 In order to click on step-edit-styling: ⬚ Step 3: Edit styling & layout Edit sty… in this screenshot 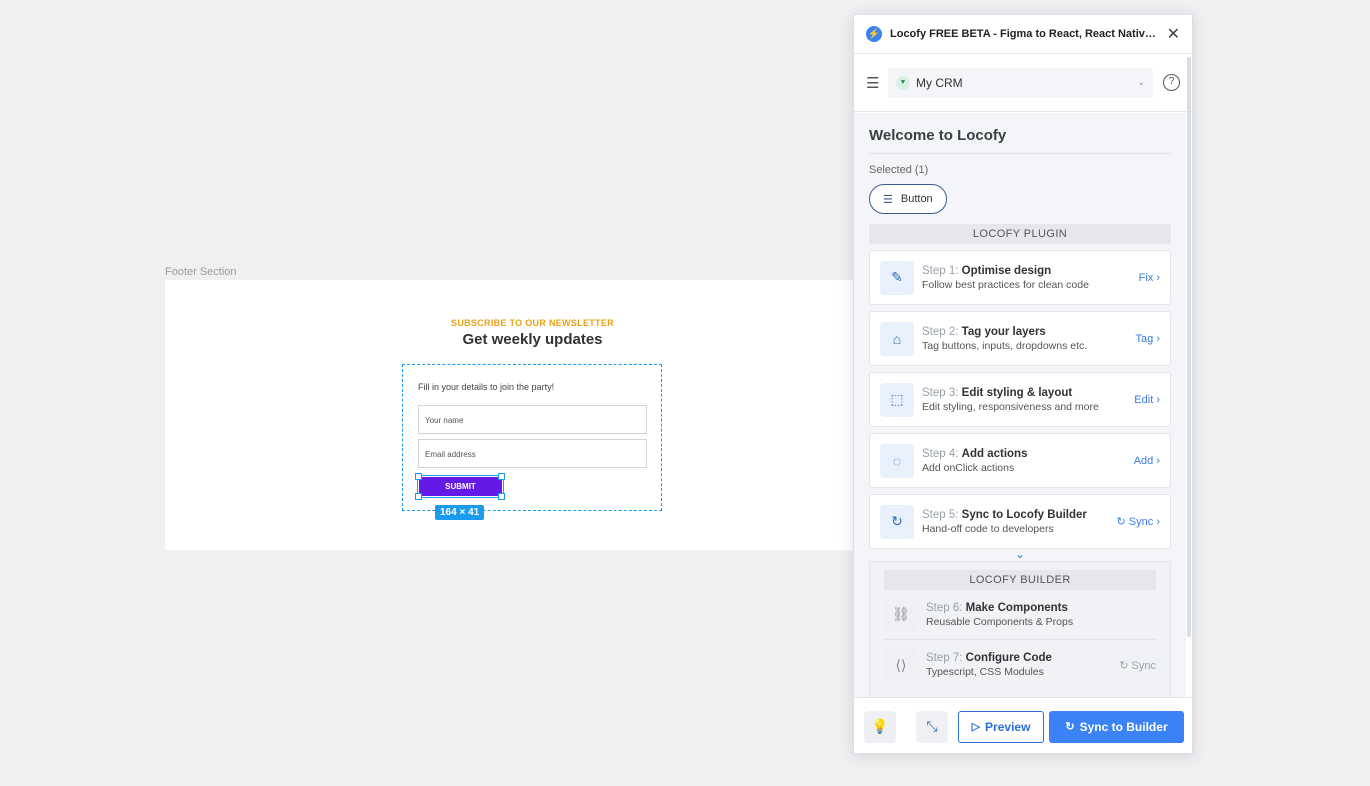, I will do `click(1020, 399)`.